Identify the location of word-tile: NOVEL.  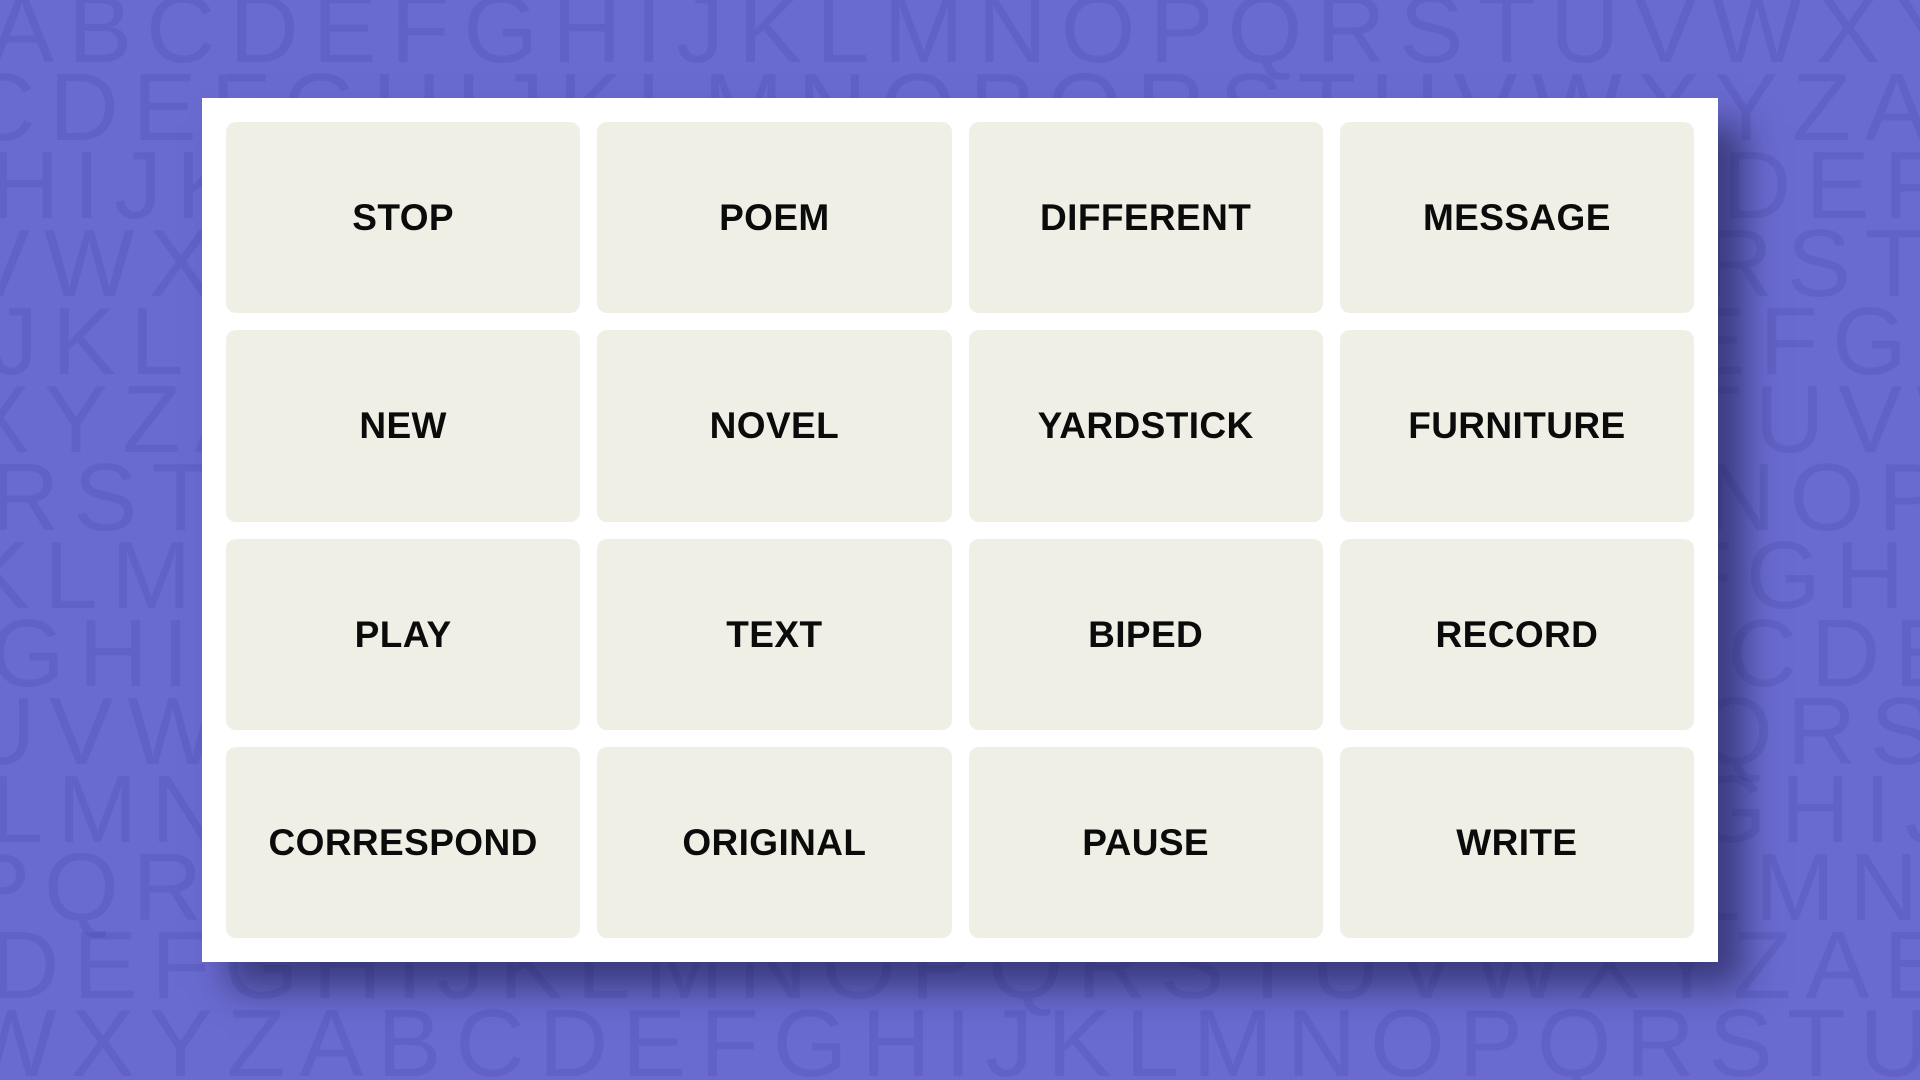
(774, 426).